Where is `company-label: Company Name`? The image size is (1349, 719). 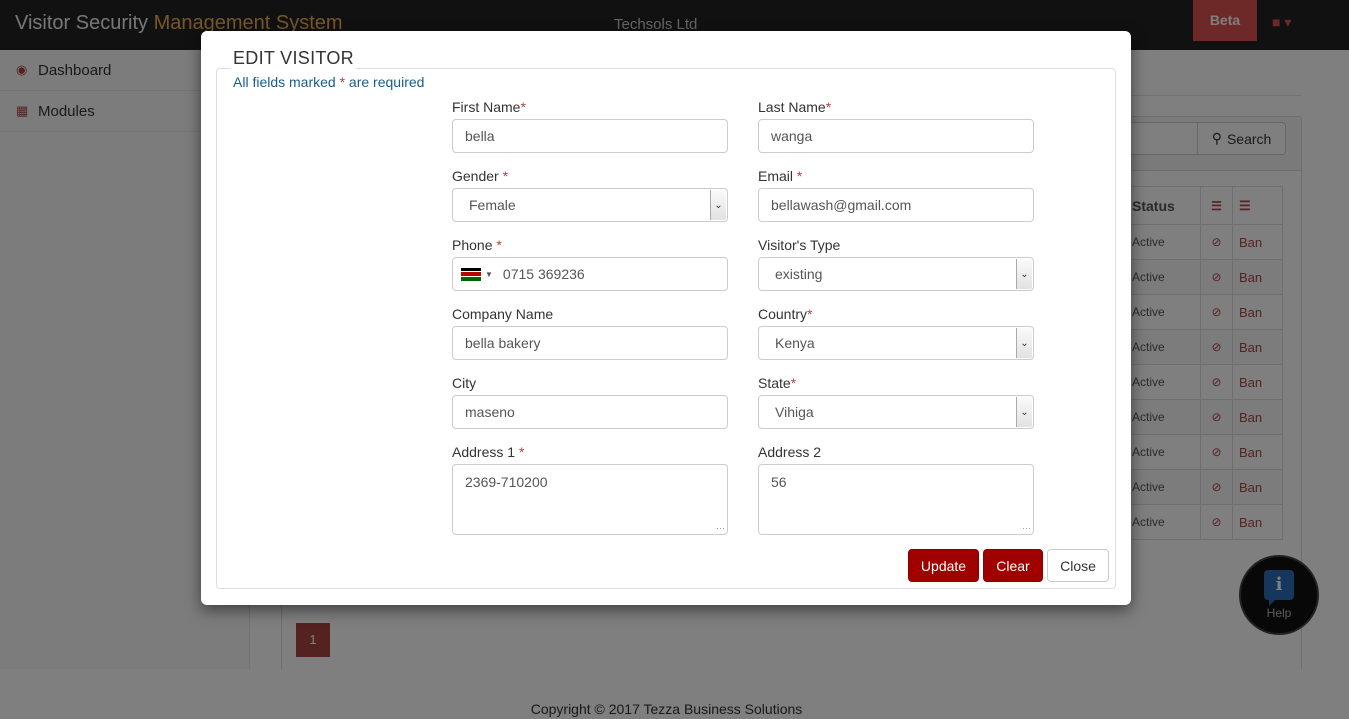 company-label: Company Name is located at coordinates (503, 314).